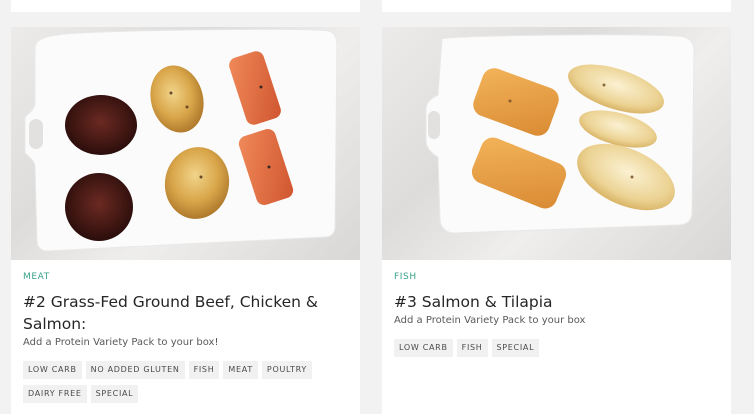 This screenshot has width=754, height=414. Describe the element at coordinates (185, 6) in the screenshot. I see `previous-card-left` at that location.